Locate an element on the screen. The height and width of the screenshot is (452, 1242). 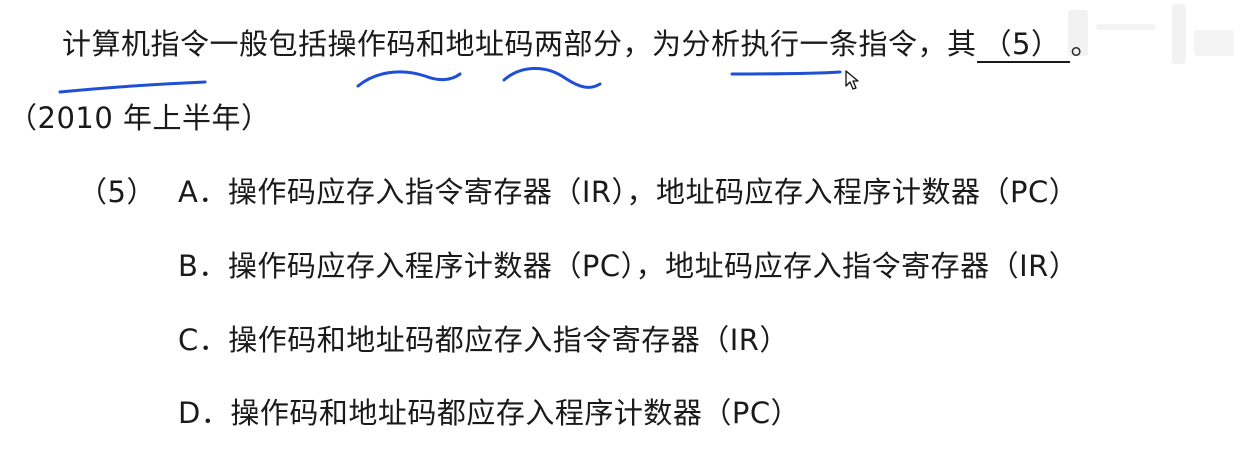
option-b: B．操作码应存入程序计数器（PC），地址码应存入指令寄存器（IR） is located at coordinates (628, 266).